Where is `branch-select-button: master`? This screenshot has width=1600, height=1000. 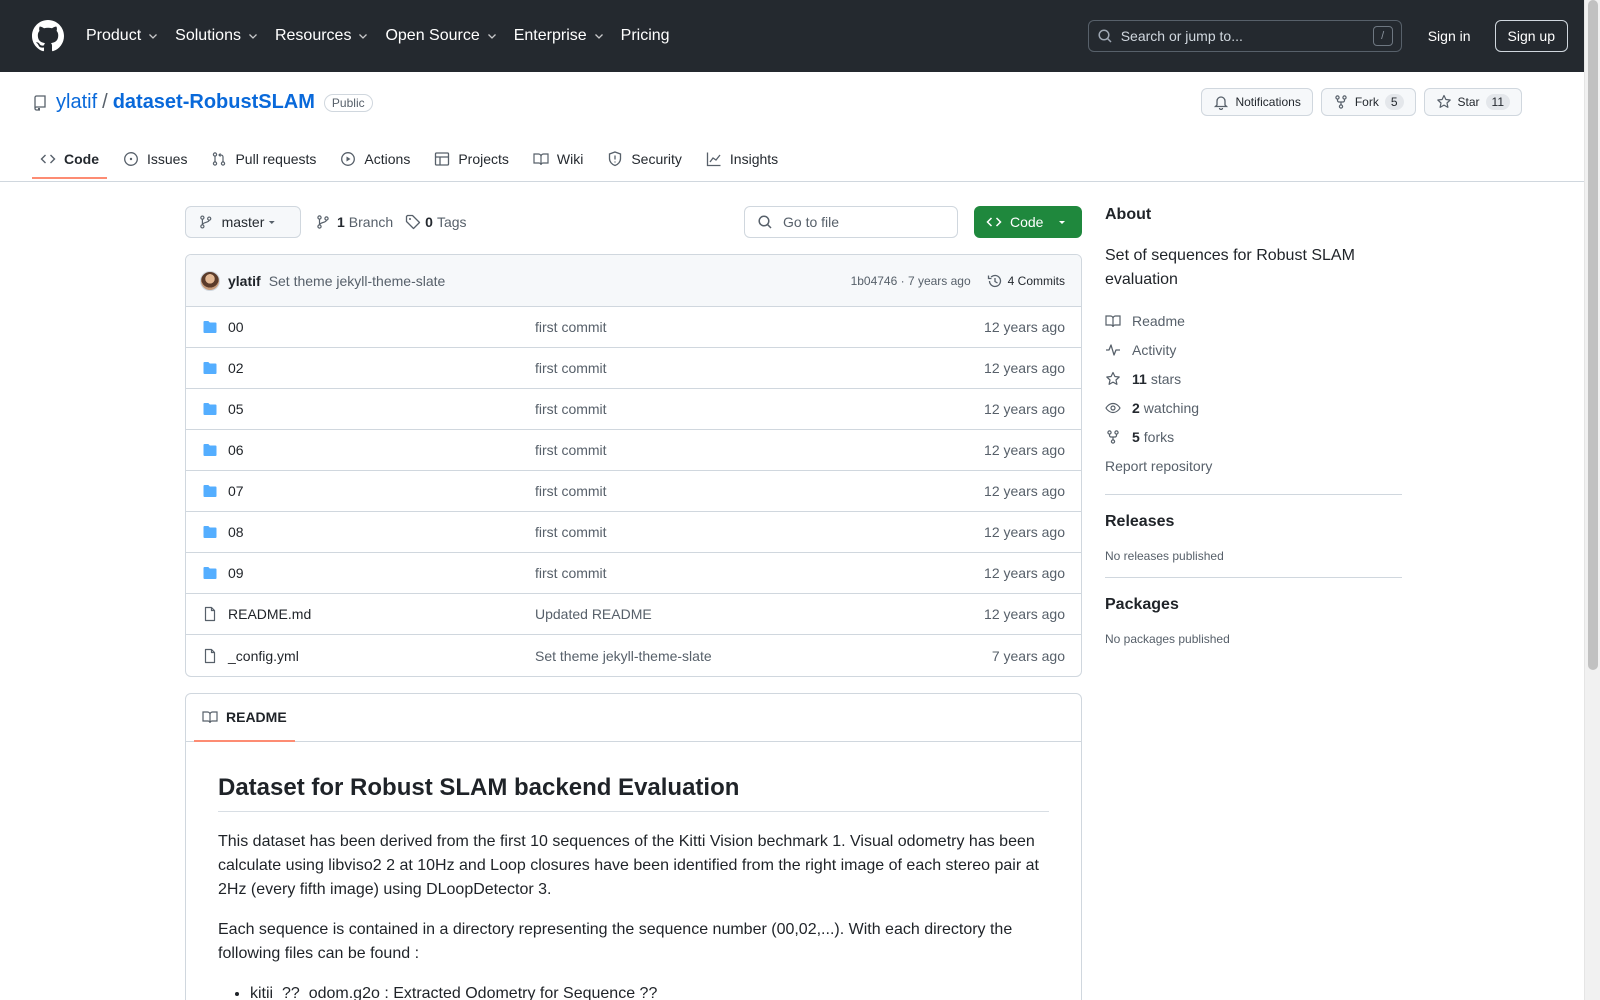
branch-select-button: master is located at coordinates (243, 222).